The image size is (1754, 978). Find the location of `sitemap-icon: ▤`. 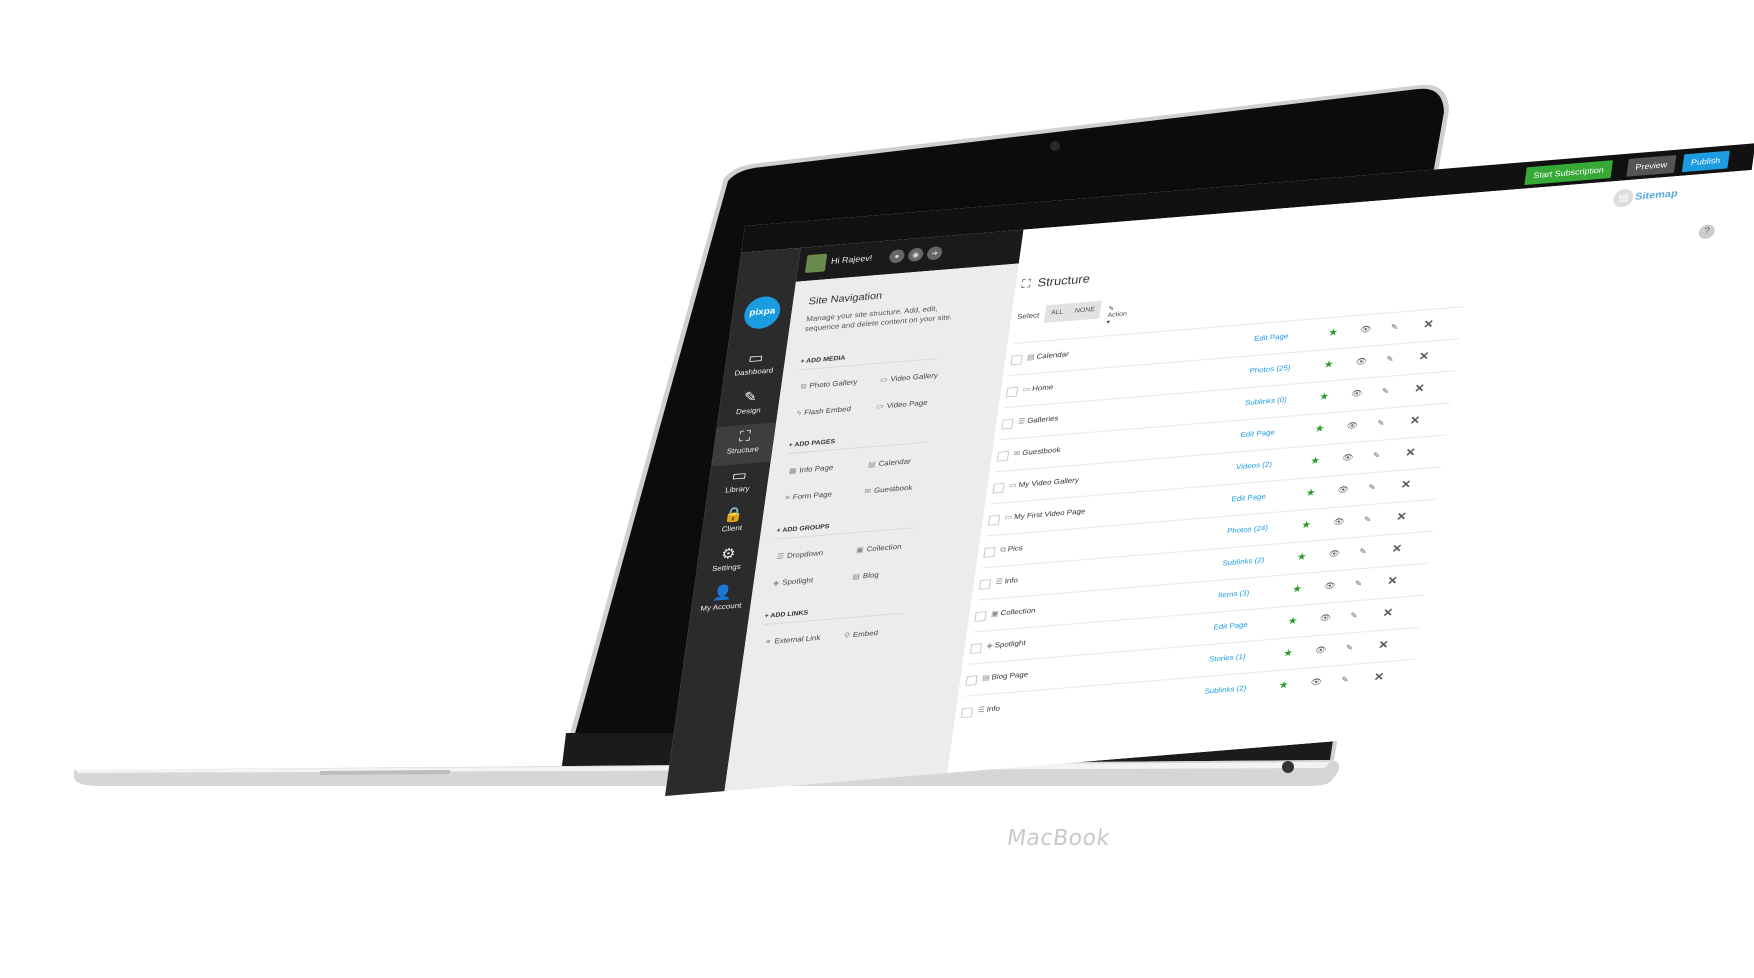

sitemap-icon: ▤ is located at coordinates (1623, 198).